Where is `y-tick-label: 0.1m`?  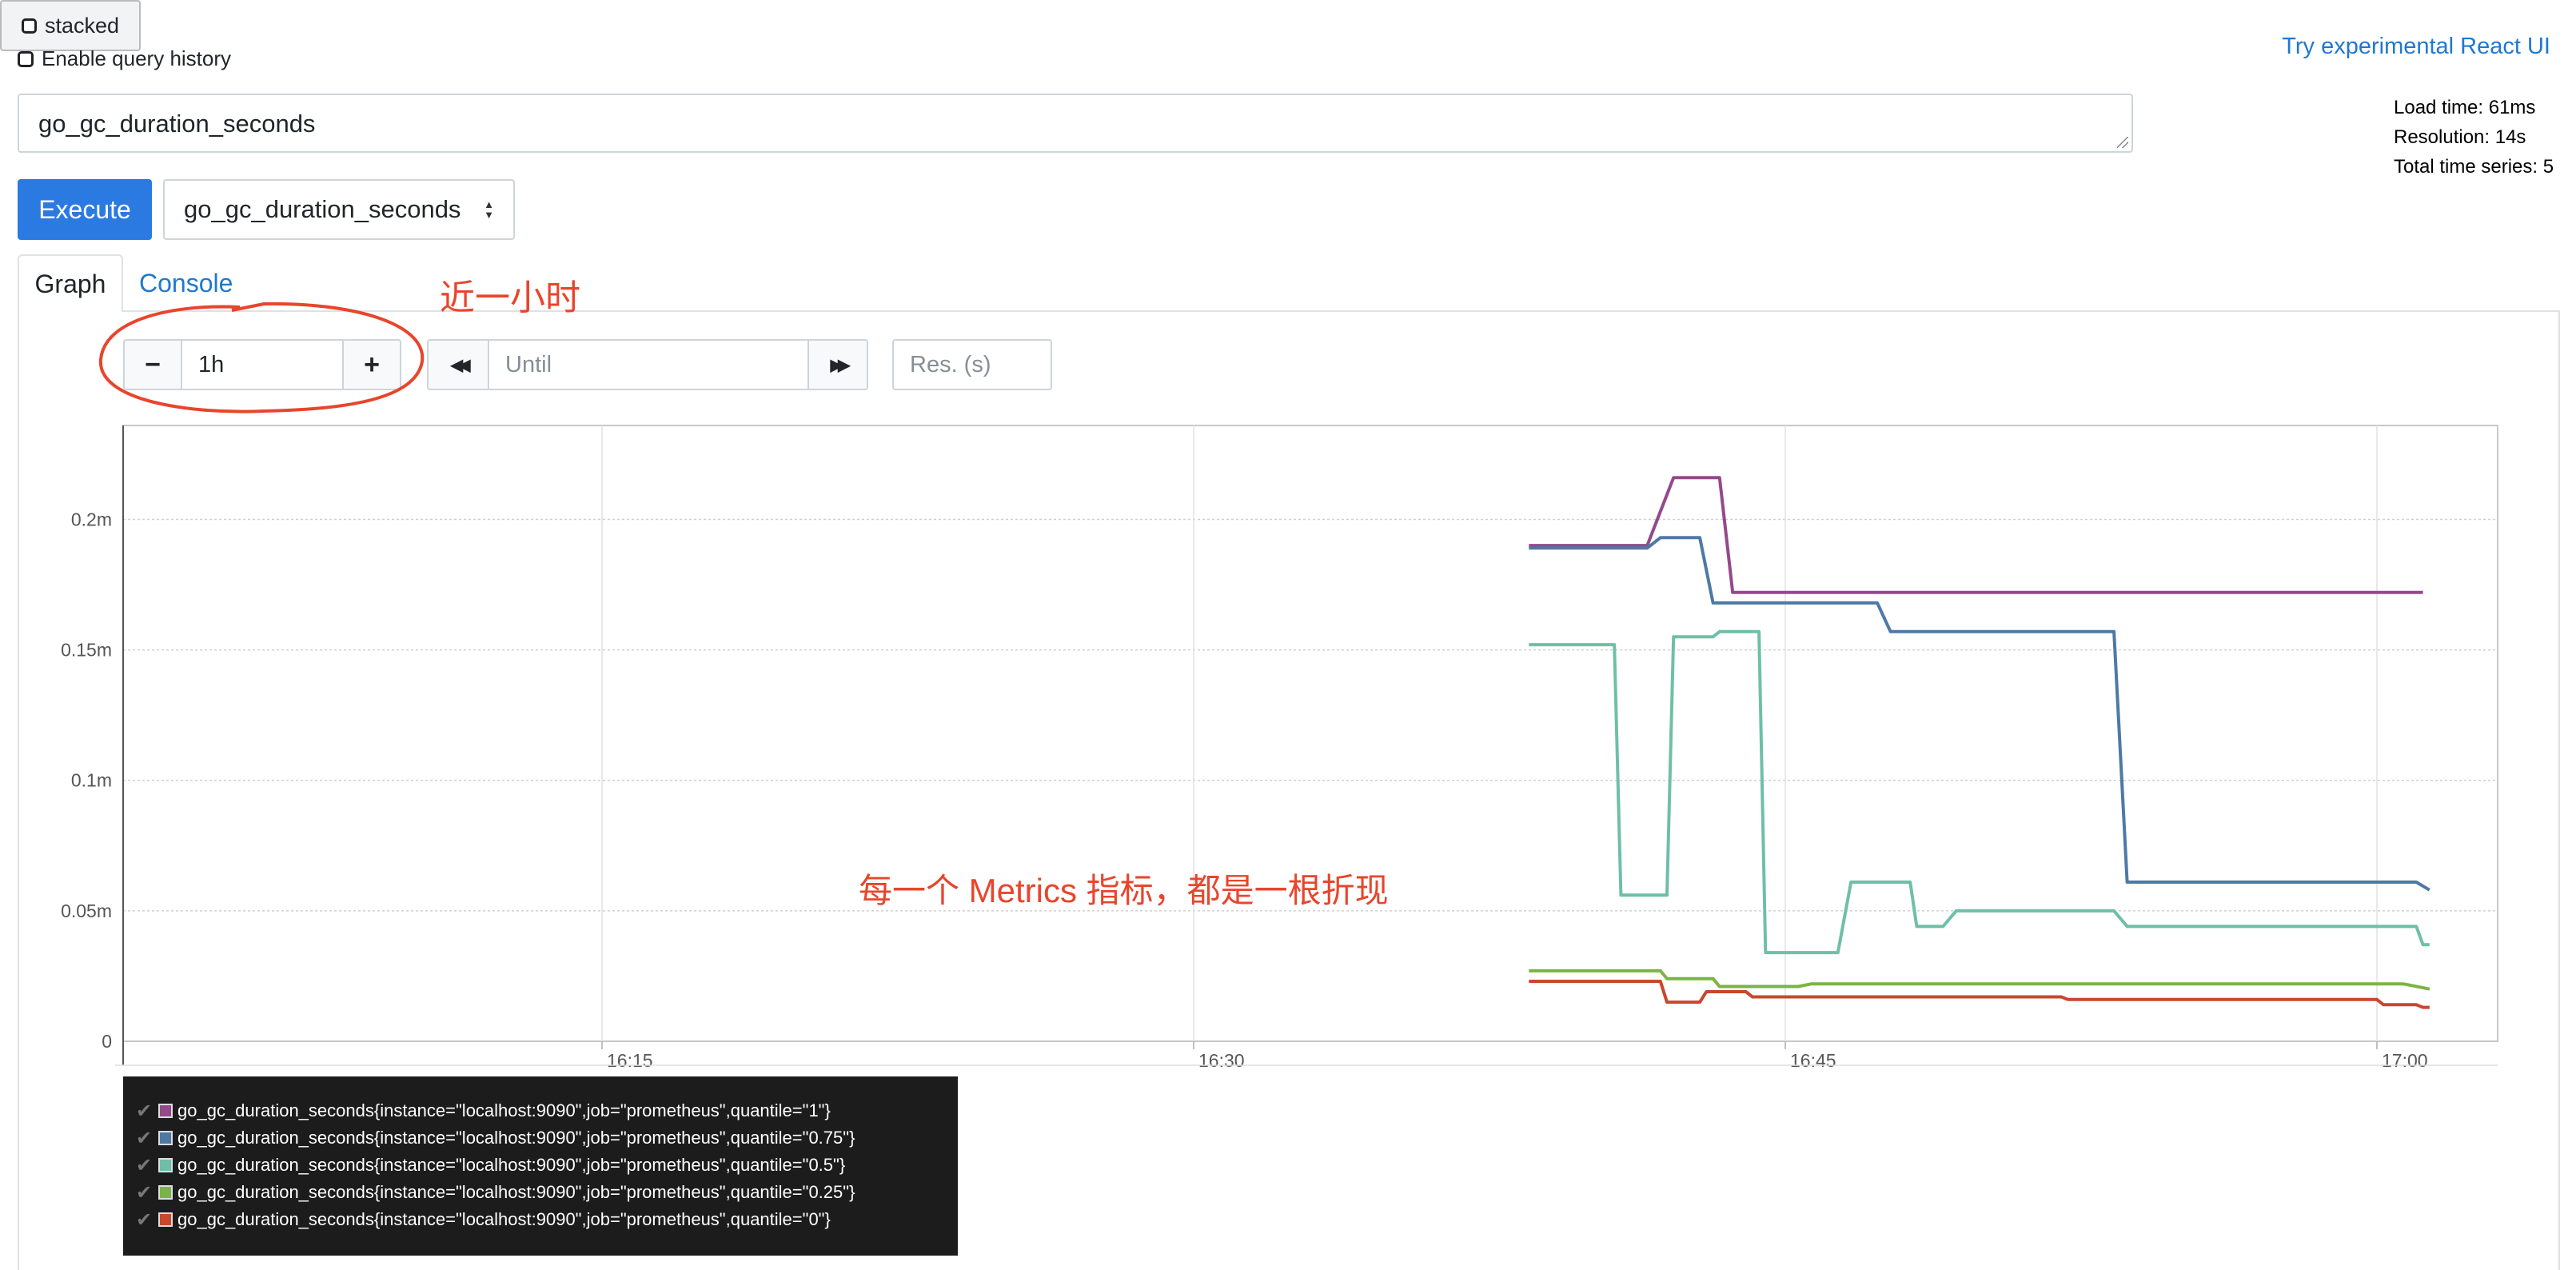 y-tick-label: 0.1m is located at coordinates (91, 780).